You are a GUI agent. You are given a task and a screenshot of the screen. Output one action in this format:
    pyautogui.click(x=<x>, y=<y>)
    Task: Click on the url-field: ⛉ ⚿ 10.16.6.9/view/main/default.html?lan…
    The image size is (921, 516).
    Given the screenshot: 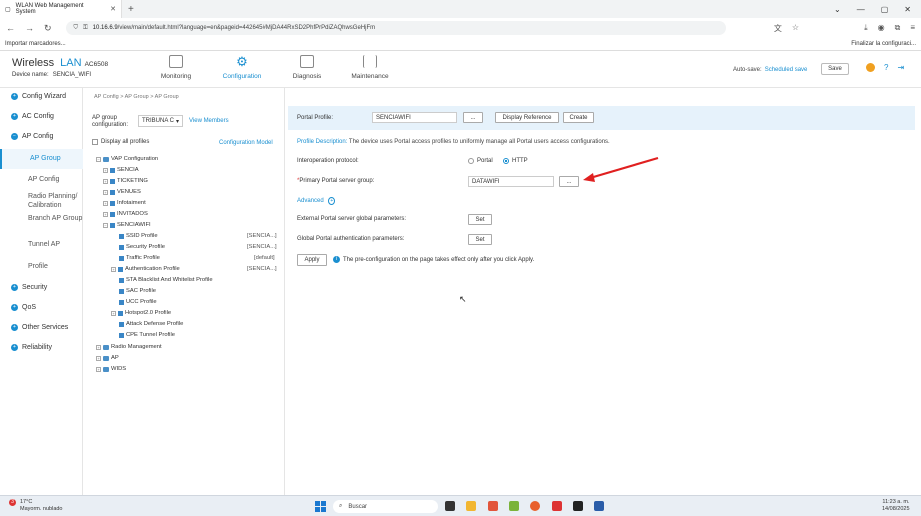 What is the action you would take?
    pyautogui.click(x=395, y=28)
    